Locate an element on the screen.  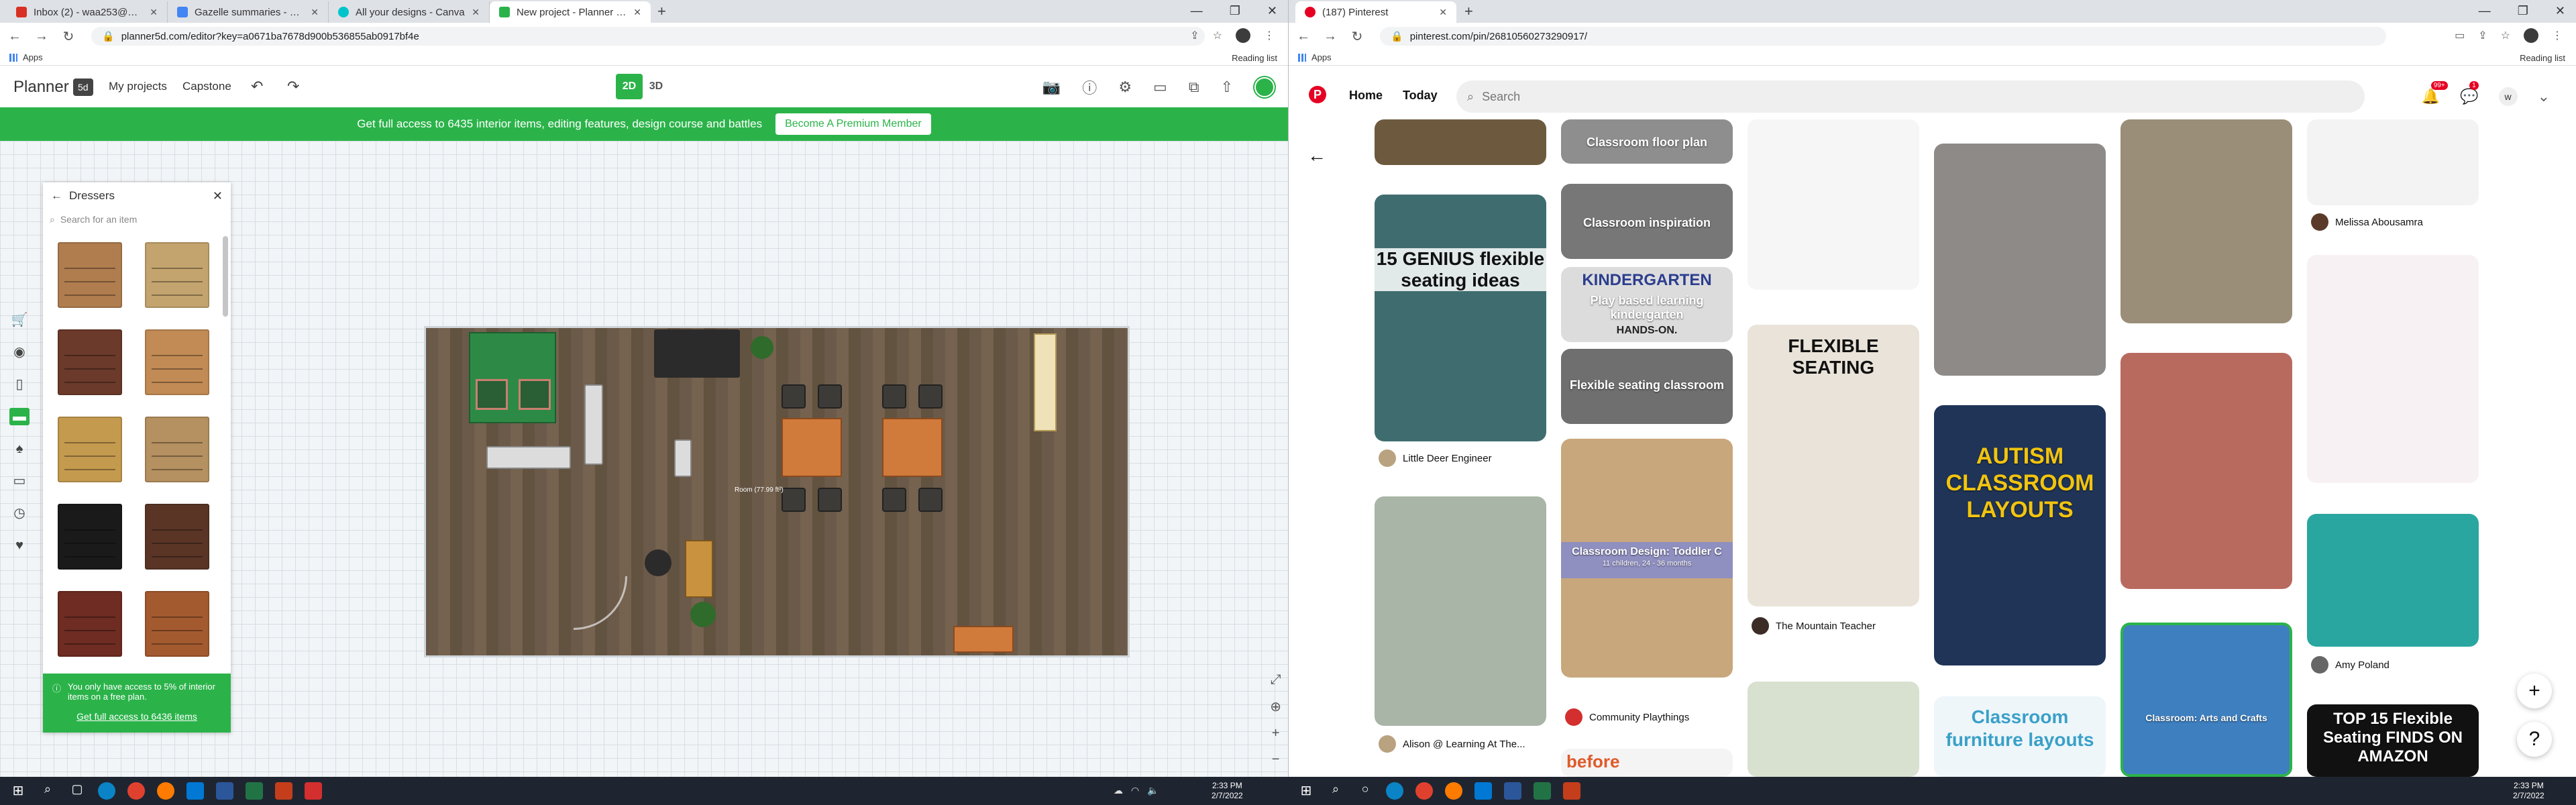
undo-icon: ↶ is located at coordinates (257, 86).